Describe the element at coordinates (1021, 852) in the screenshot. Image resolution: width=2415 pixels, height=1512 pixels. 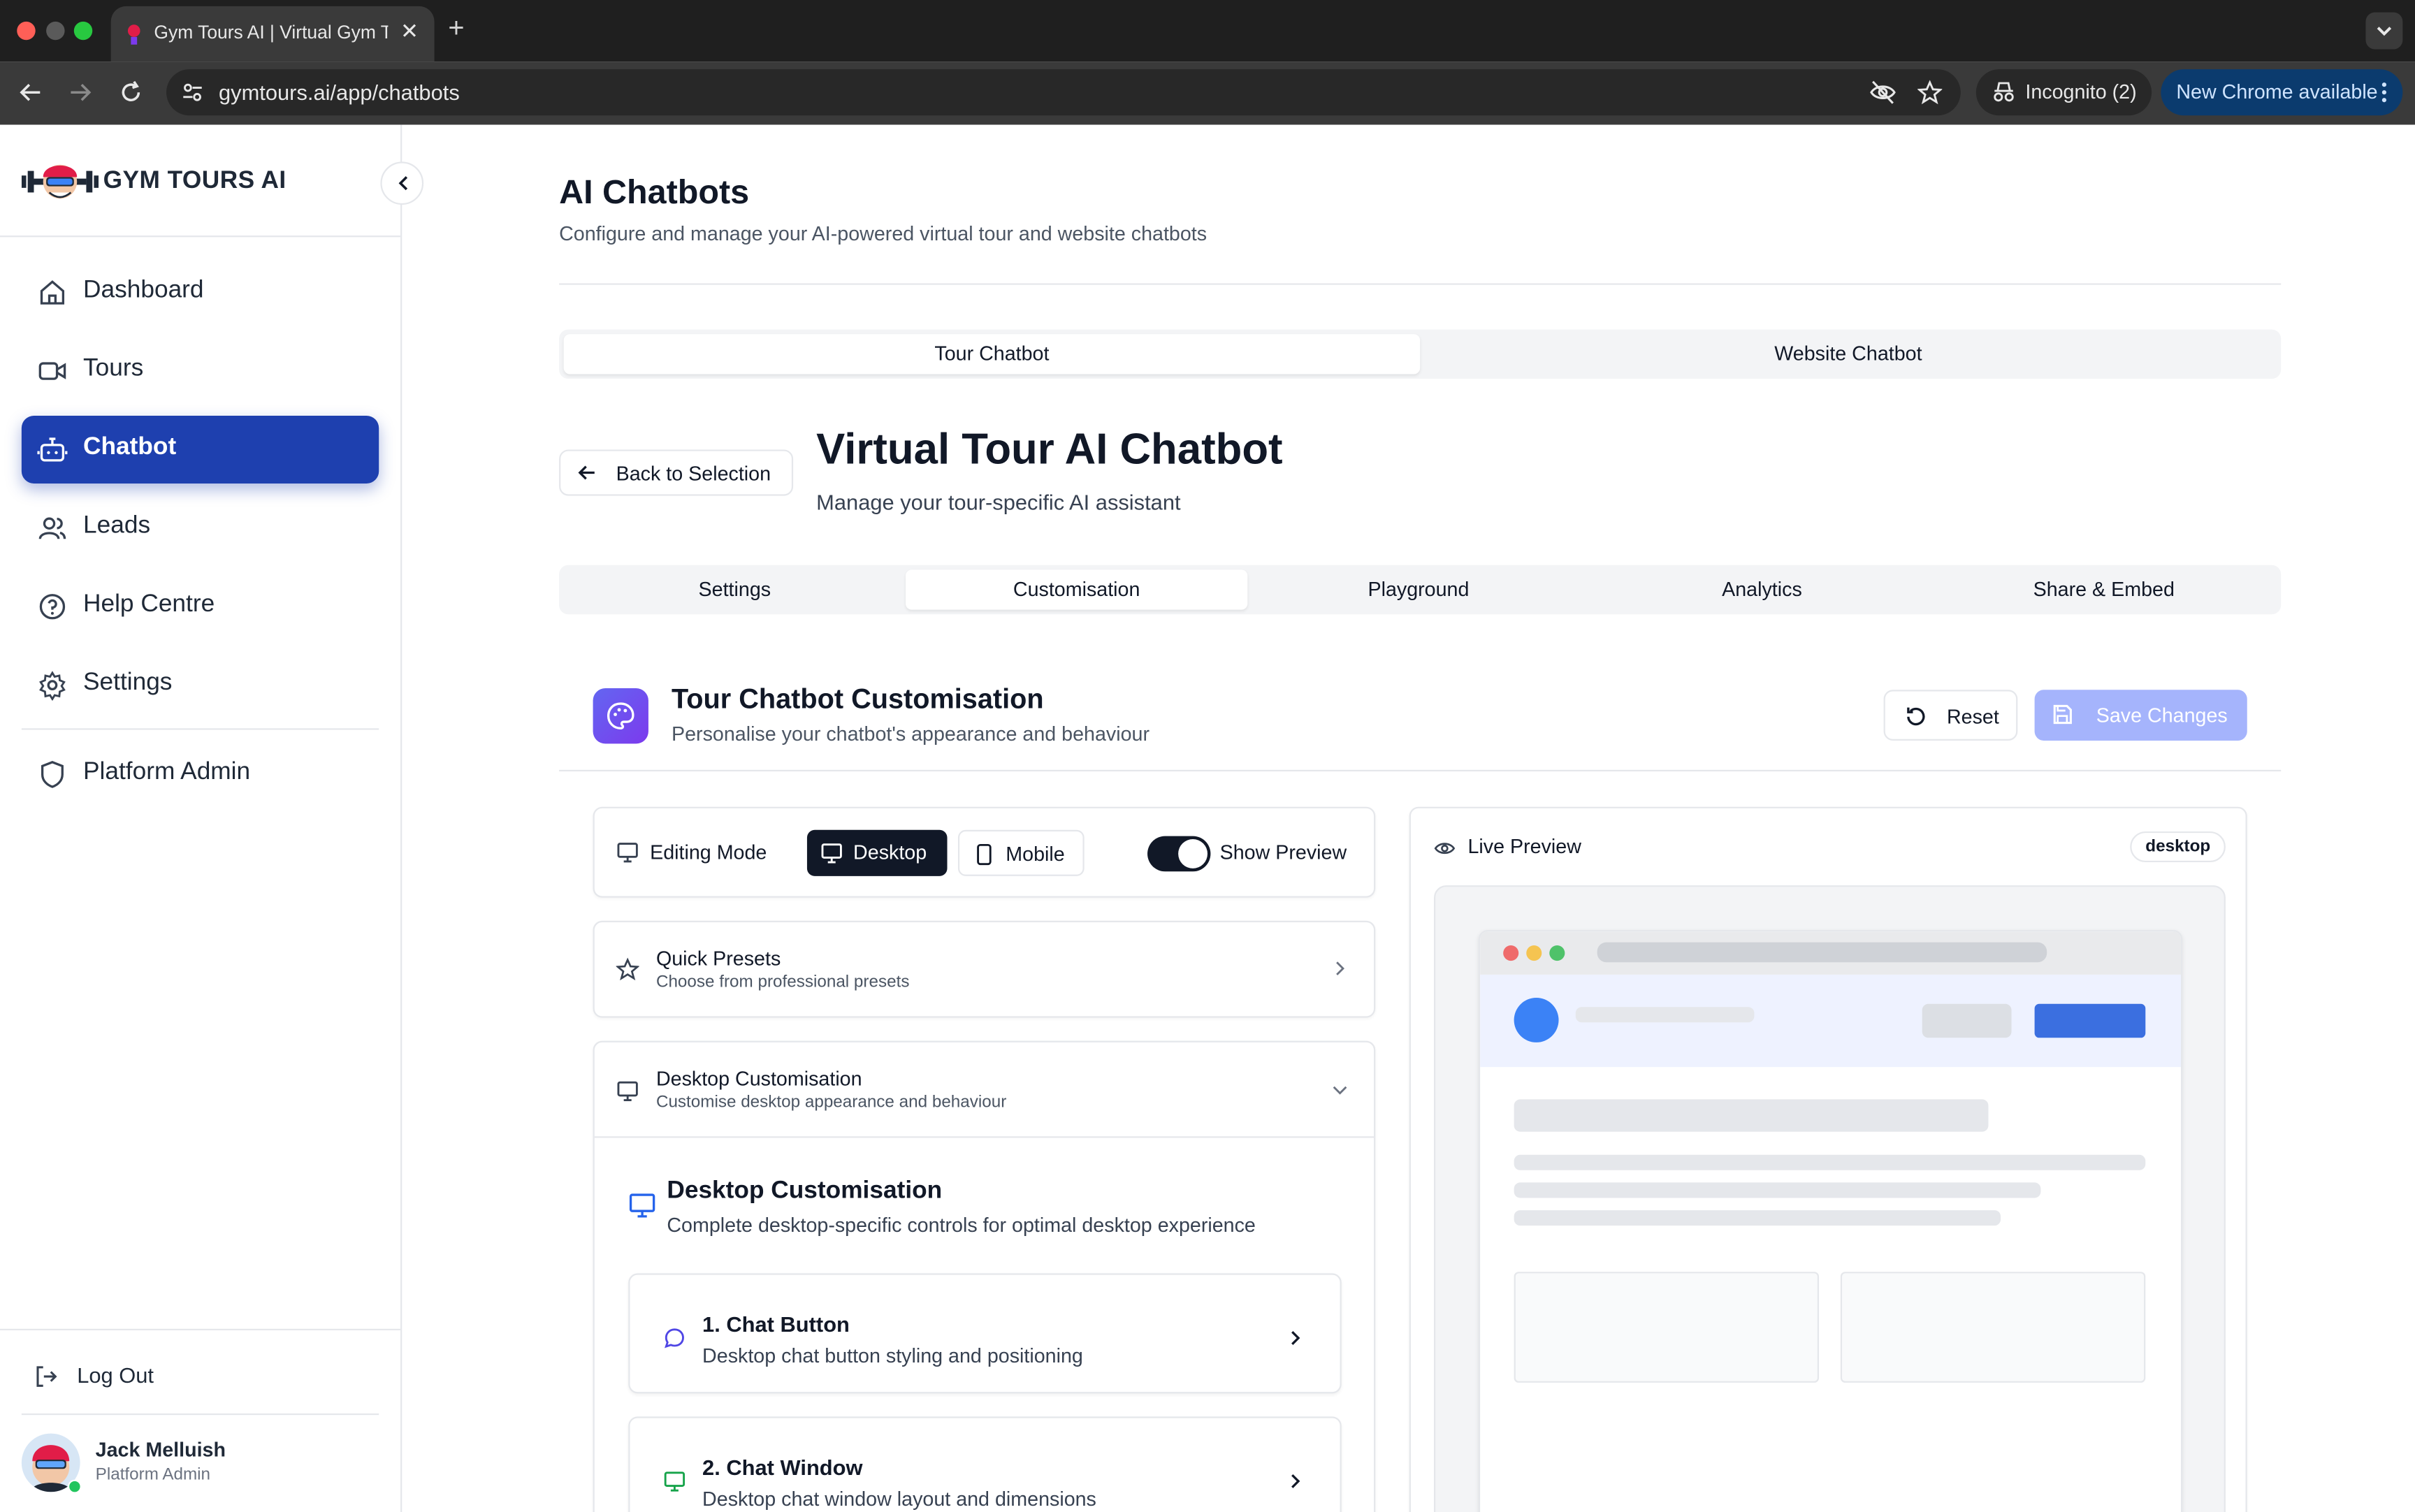
I see `mobile-mode-button: Mobile` at that location.